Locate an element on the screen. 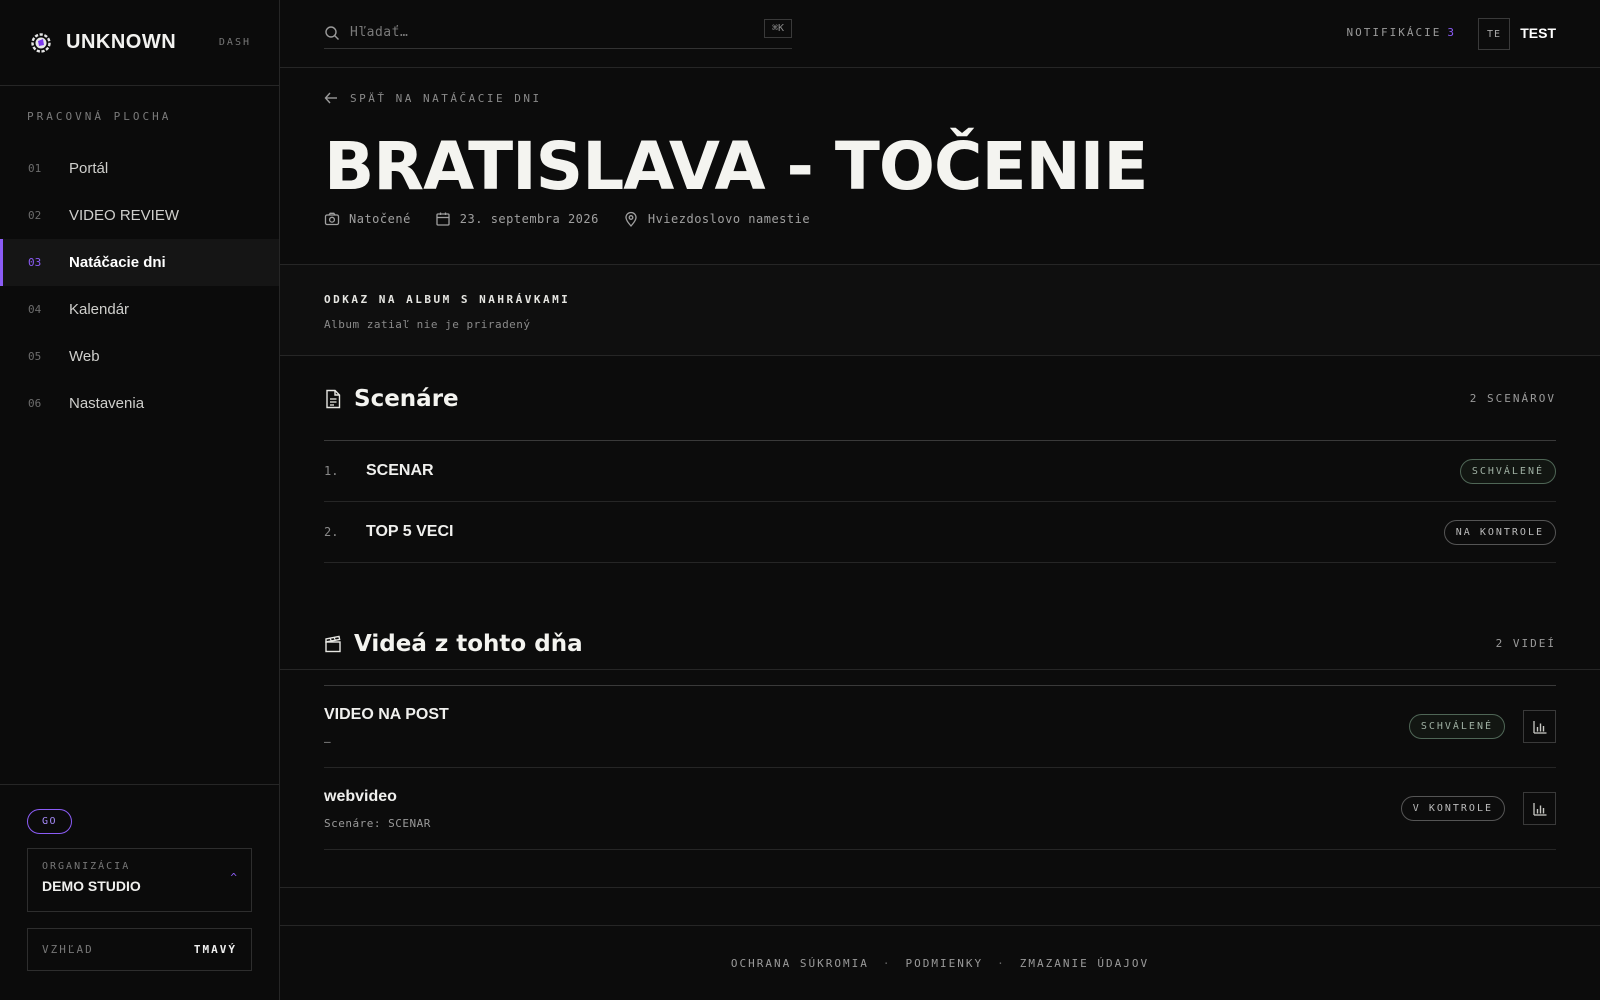 The width and height of the screenshot is (1600, 1000). notifications-button: NOTIFIKÁCIE 3 is located at coordinates (1401, 32).